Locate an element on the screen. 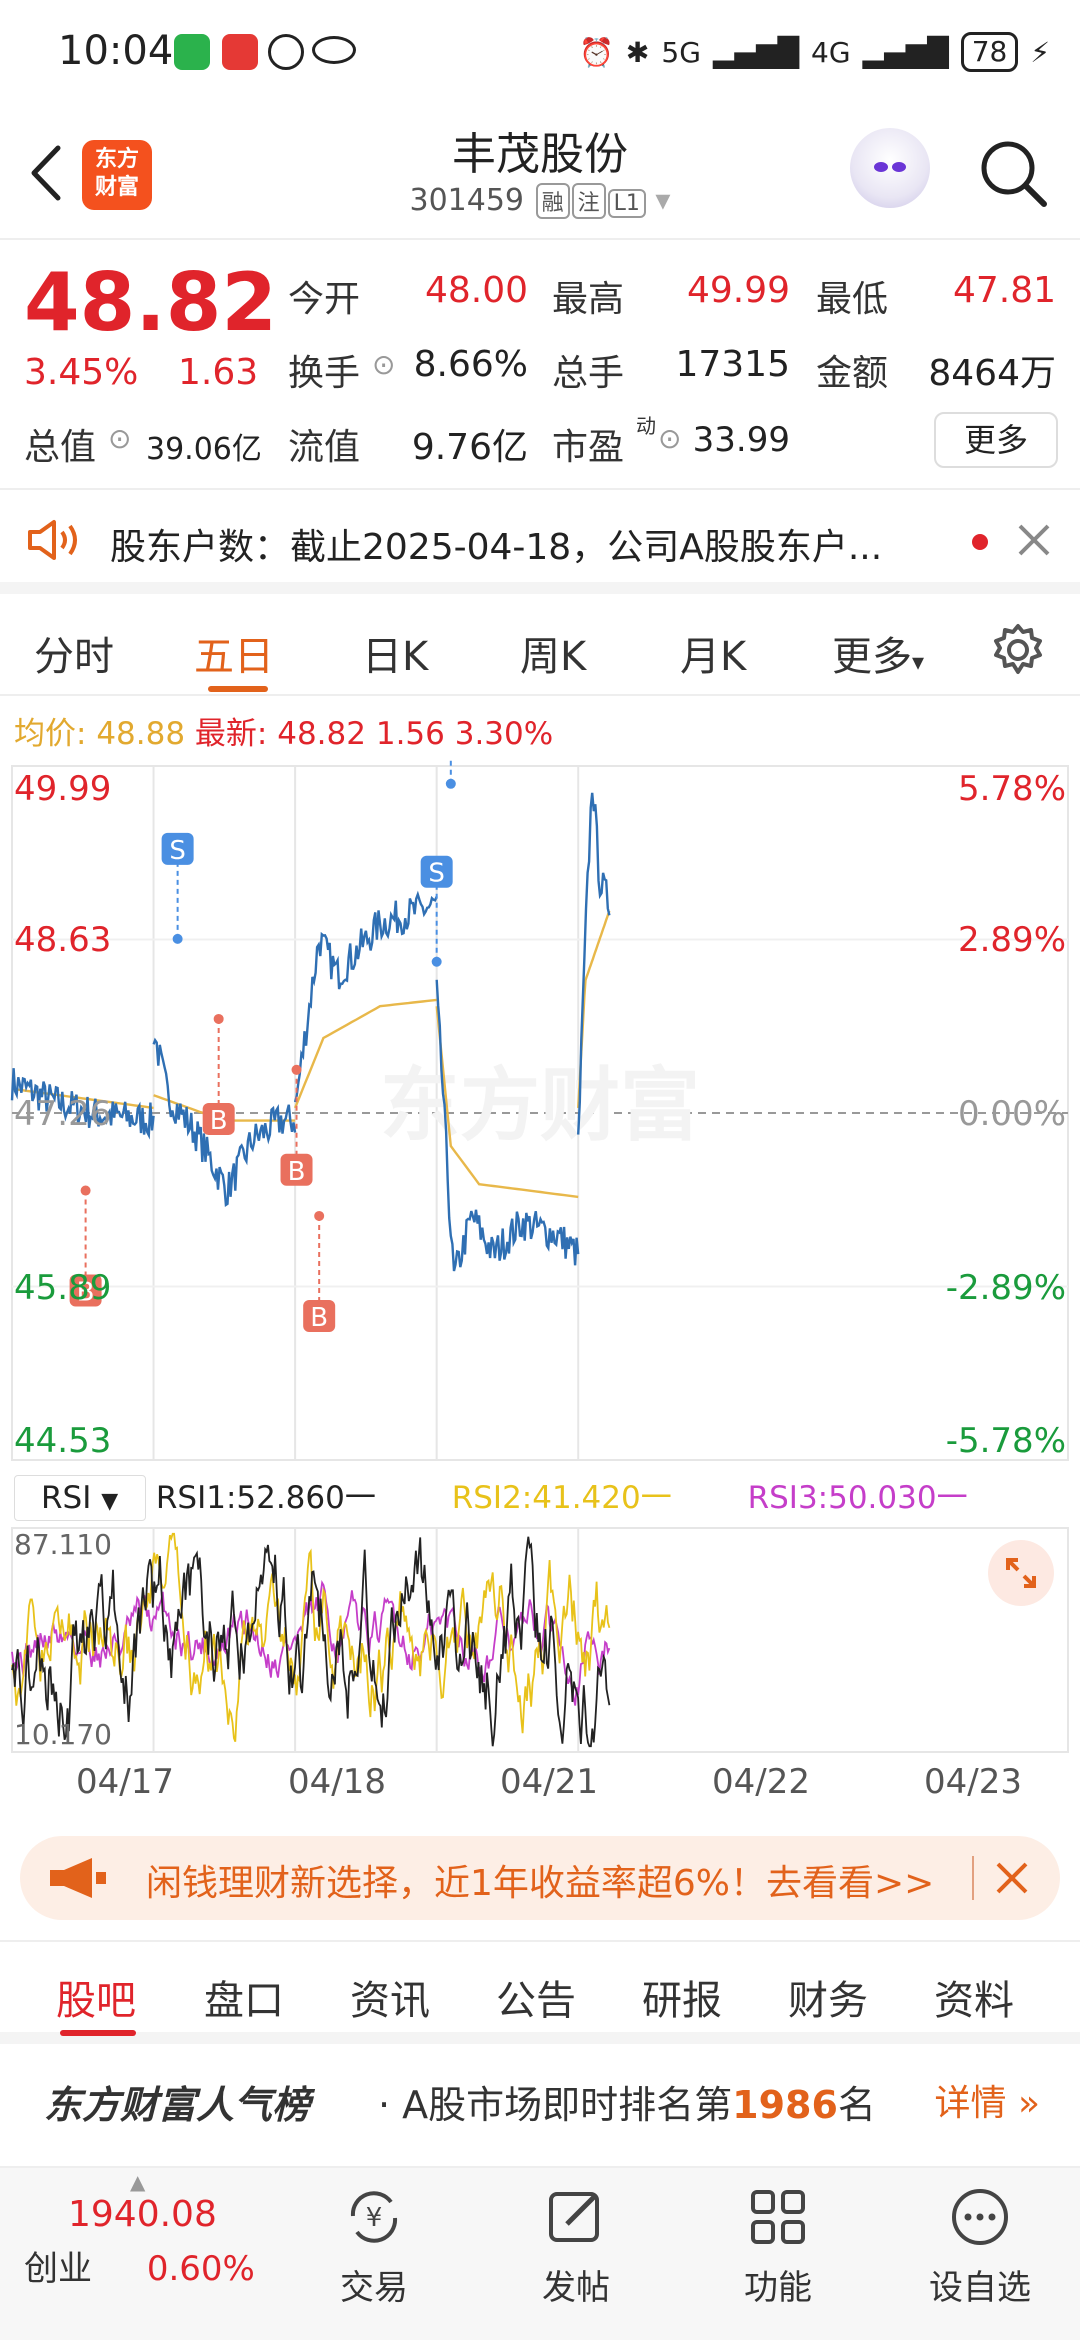 The height and width of the screenshot is (2340, 1080). nav-add-watchlist: 设自选 is located at coordinates (980, 2247).